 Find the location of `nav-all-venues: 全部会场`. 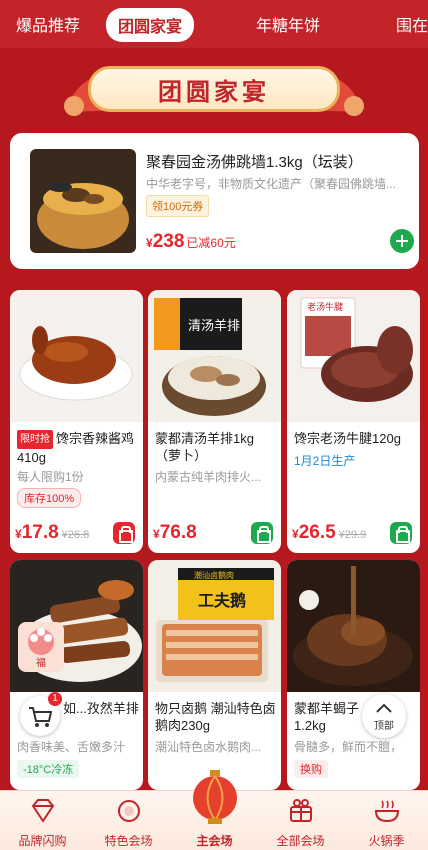

nav-all-venues: 全部会场 is located at coordinates (300, 820).